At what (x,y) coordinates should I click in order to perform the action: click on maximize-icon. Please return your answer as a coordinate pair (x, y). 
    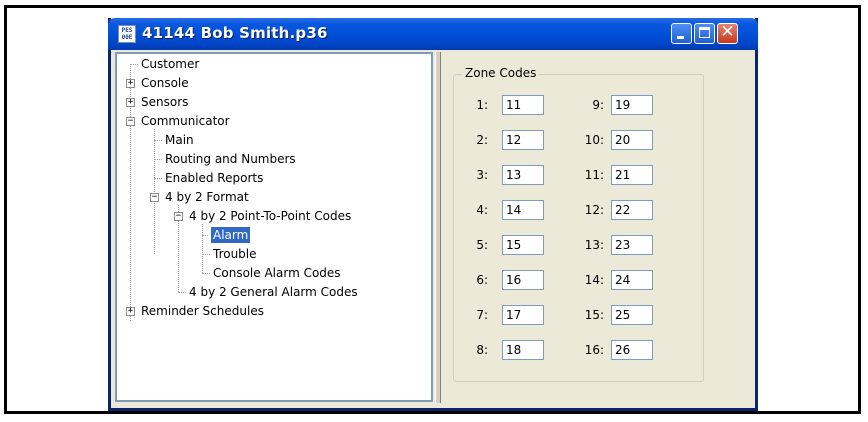
    Looking at the image, I should click on (704, 32).